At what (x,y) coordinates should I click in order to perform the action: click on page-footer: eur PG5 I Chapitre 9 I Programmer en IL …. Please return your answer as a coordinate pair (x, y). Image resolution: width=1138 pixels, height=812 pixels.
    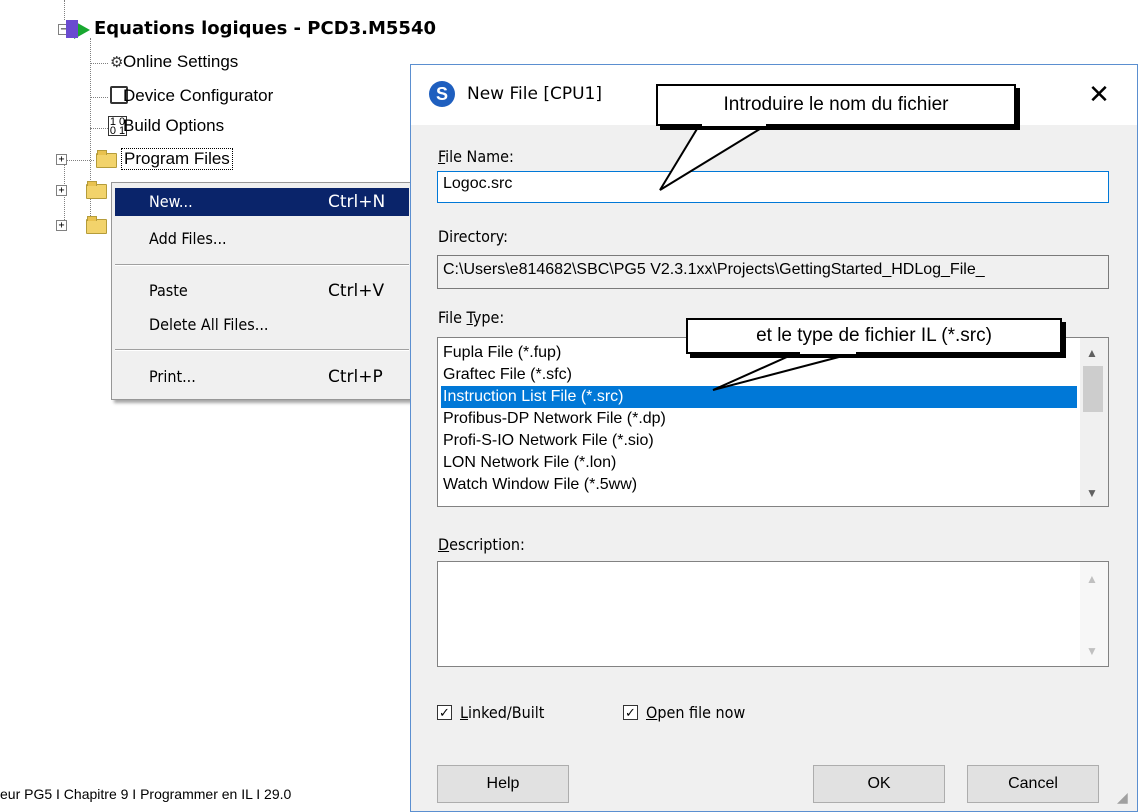
    Looking at the image, I should click on (146, 794).